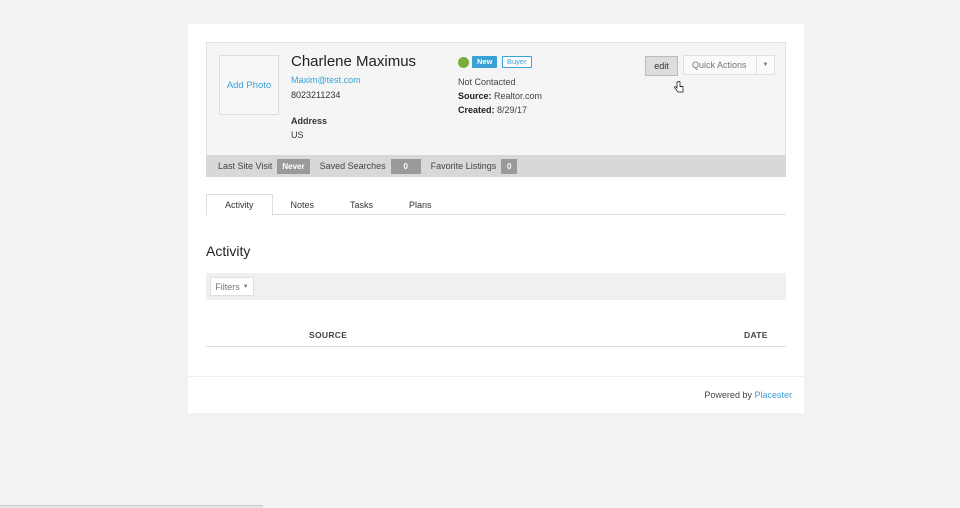  Describe the element at coordinates (228, 251) in the screenshot. I see `activity-title: Activity` at that location.